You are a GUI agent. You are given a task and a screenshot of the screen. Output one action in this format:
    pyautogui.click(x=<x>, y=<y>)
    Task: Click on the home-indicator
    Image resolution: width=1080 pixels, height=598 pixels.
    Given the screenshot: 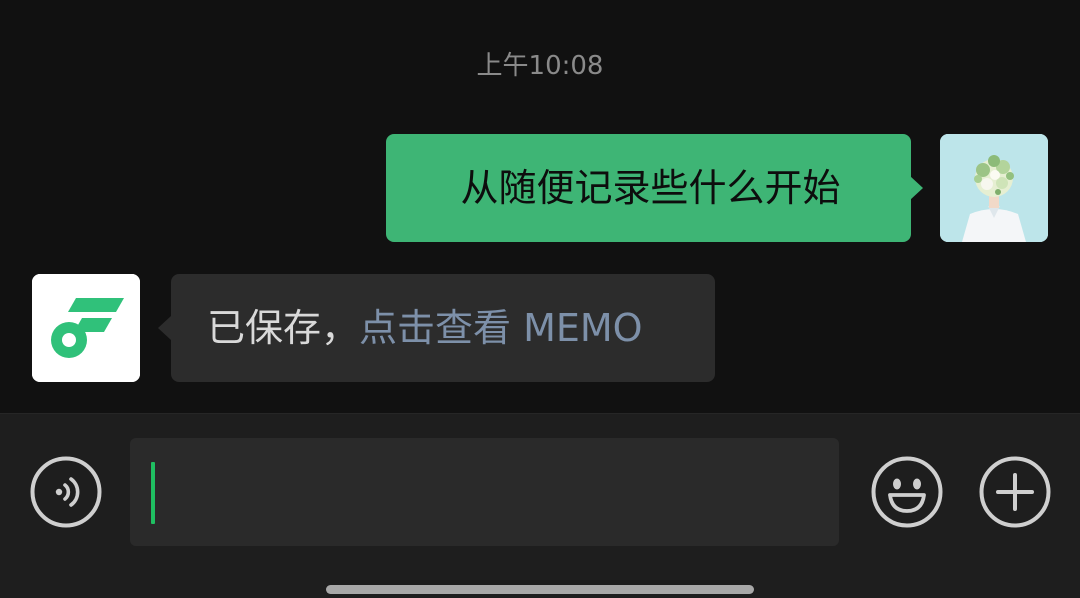 What is the action you would take?
    pyautogui.click(x=540, y=589)
    